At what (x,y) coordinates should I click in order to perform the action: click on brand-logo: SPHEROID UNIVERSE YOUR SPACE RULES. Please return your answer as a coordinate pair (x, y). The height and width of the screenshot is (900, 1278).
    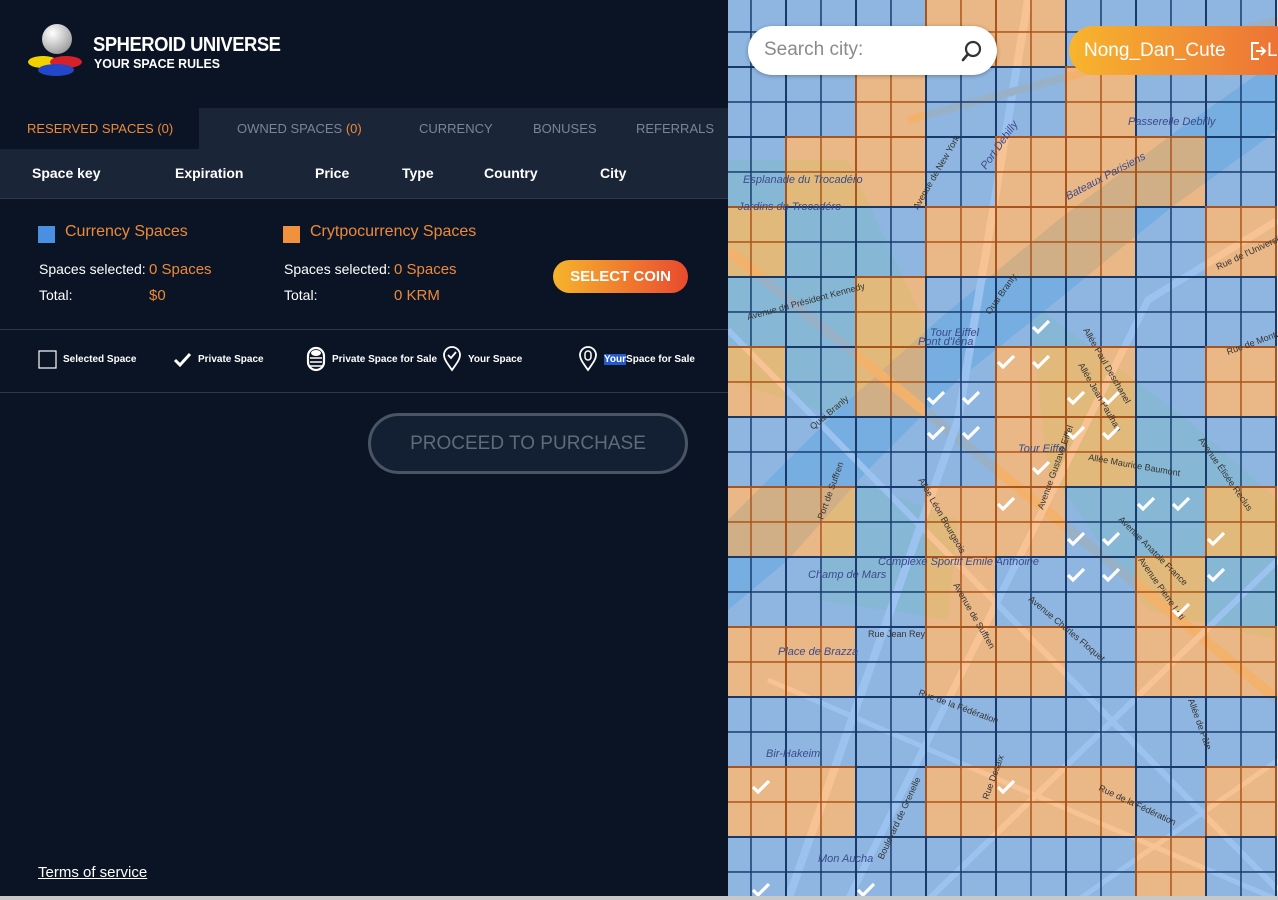
    Looking at the image, I should click on (158, 52).